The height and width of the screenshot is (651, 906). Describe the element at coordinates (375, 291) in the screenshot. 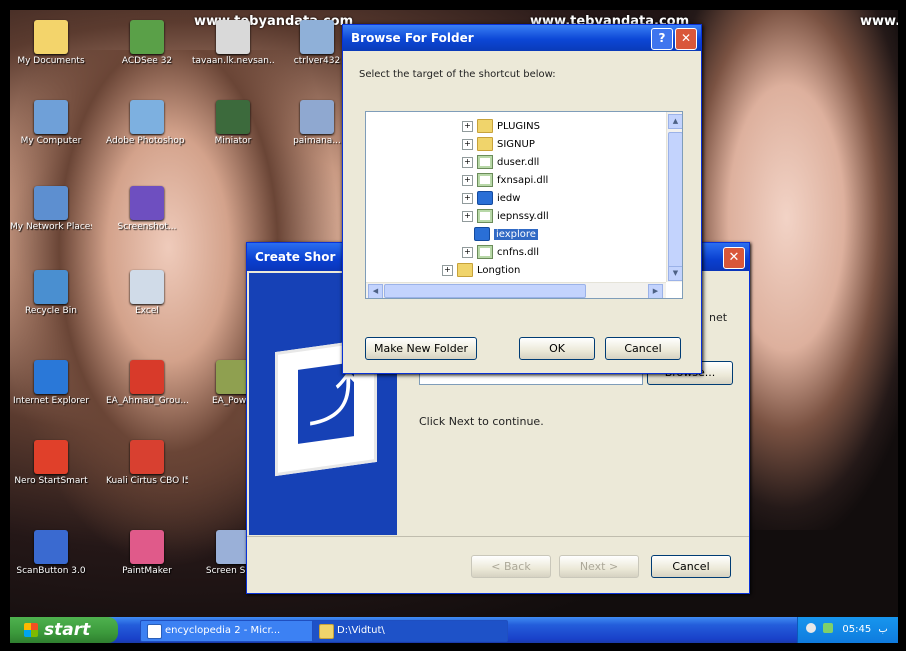

I see `scroll-left-icon: ◀` at that location.